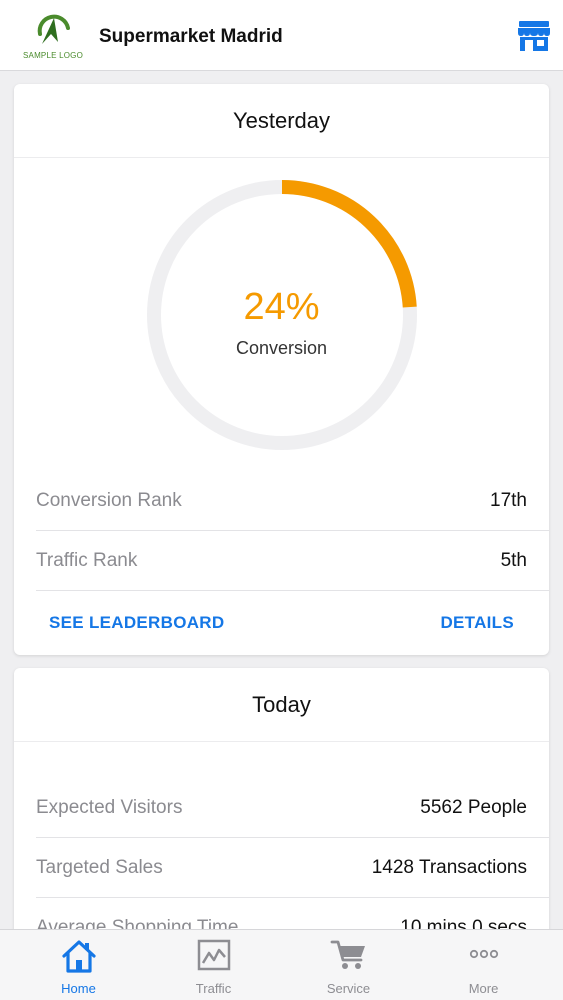 Image resolution: width=563 pixels, height=1000 pixels. Describe the element at coordinates (292, 561) in the screenshot. I see `traffic-rank-row: Traffic Rank 5th` at that location.